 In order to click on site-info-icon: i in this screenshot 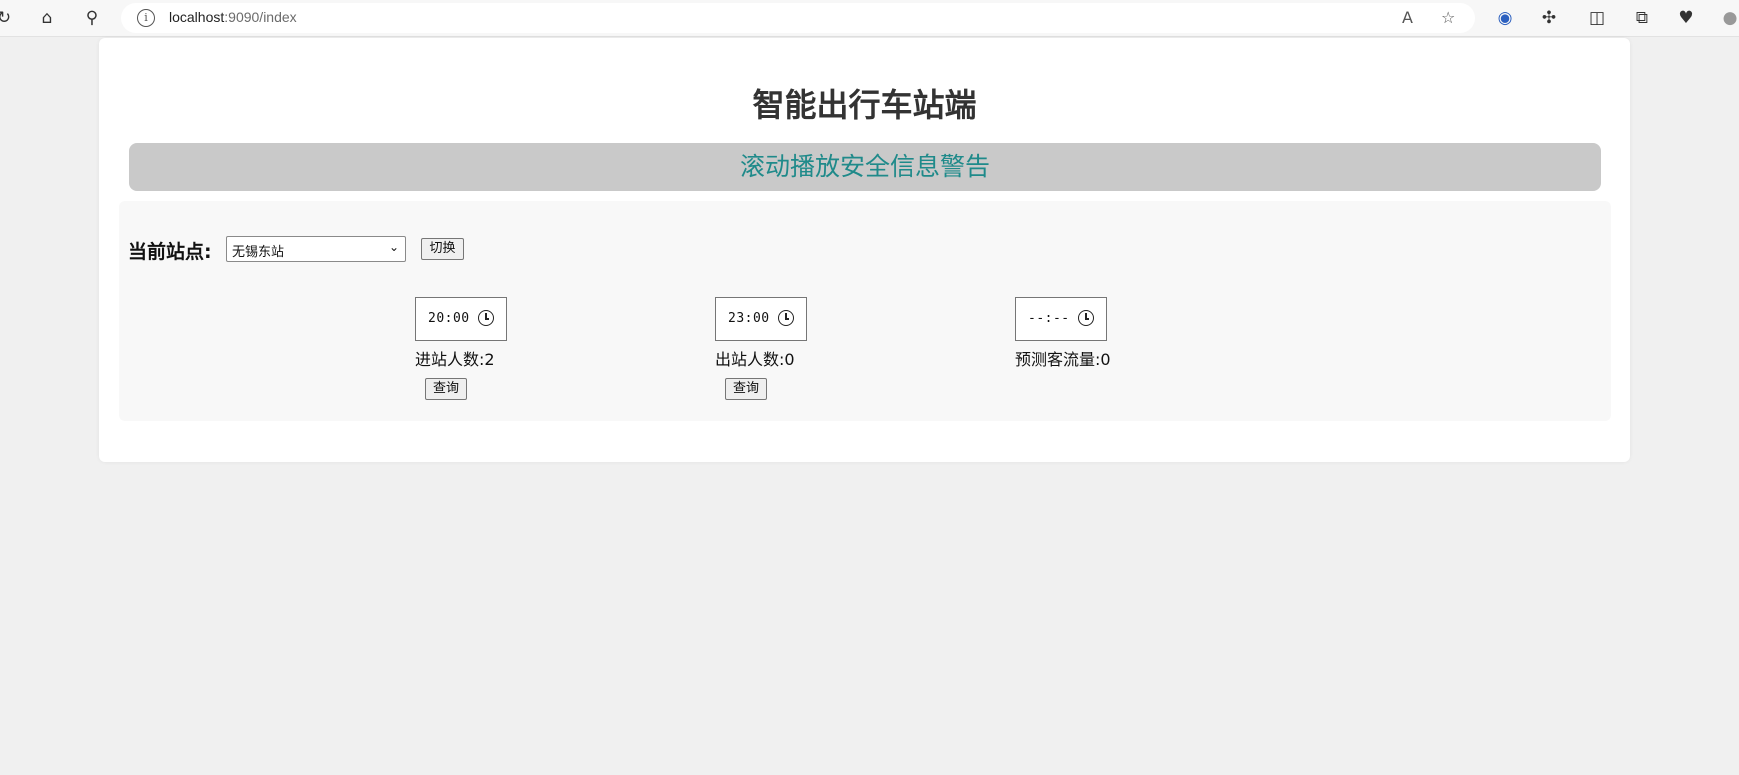, I will do `click(146, 18)`.